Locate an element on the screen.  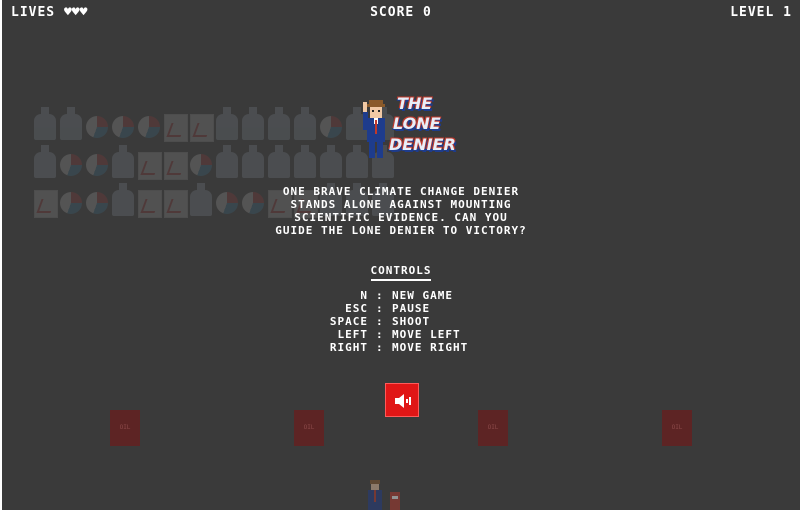
control-key: N is located at coordinates (364, 295).